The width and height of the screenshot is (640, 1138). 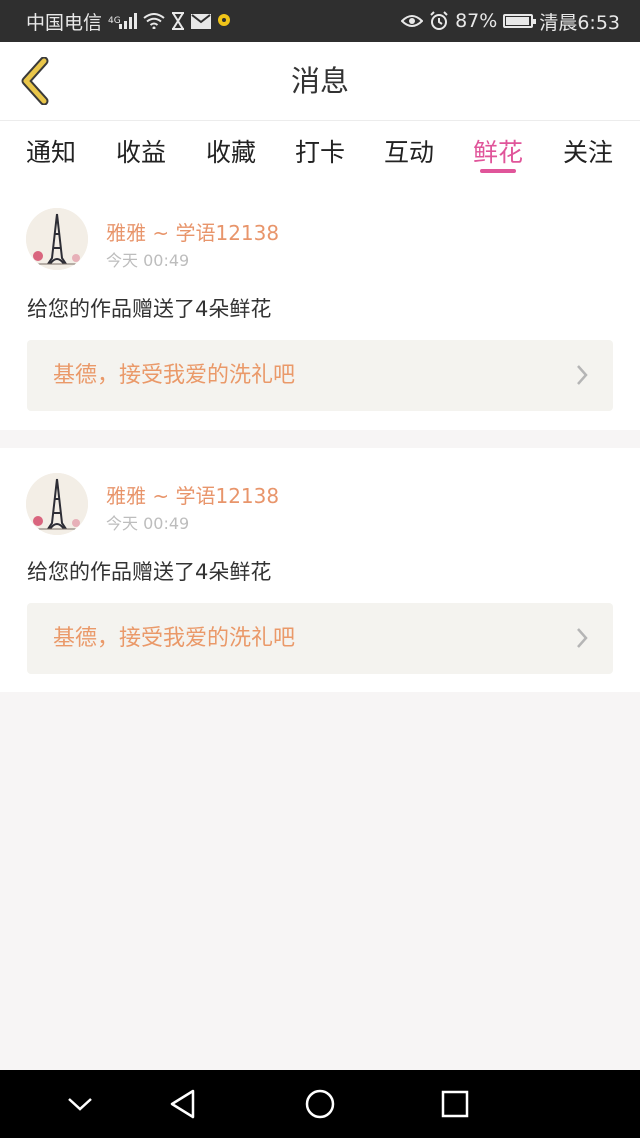 I want to click on tab-favorites: 收藏, so click(x=231, y=157).